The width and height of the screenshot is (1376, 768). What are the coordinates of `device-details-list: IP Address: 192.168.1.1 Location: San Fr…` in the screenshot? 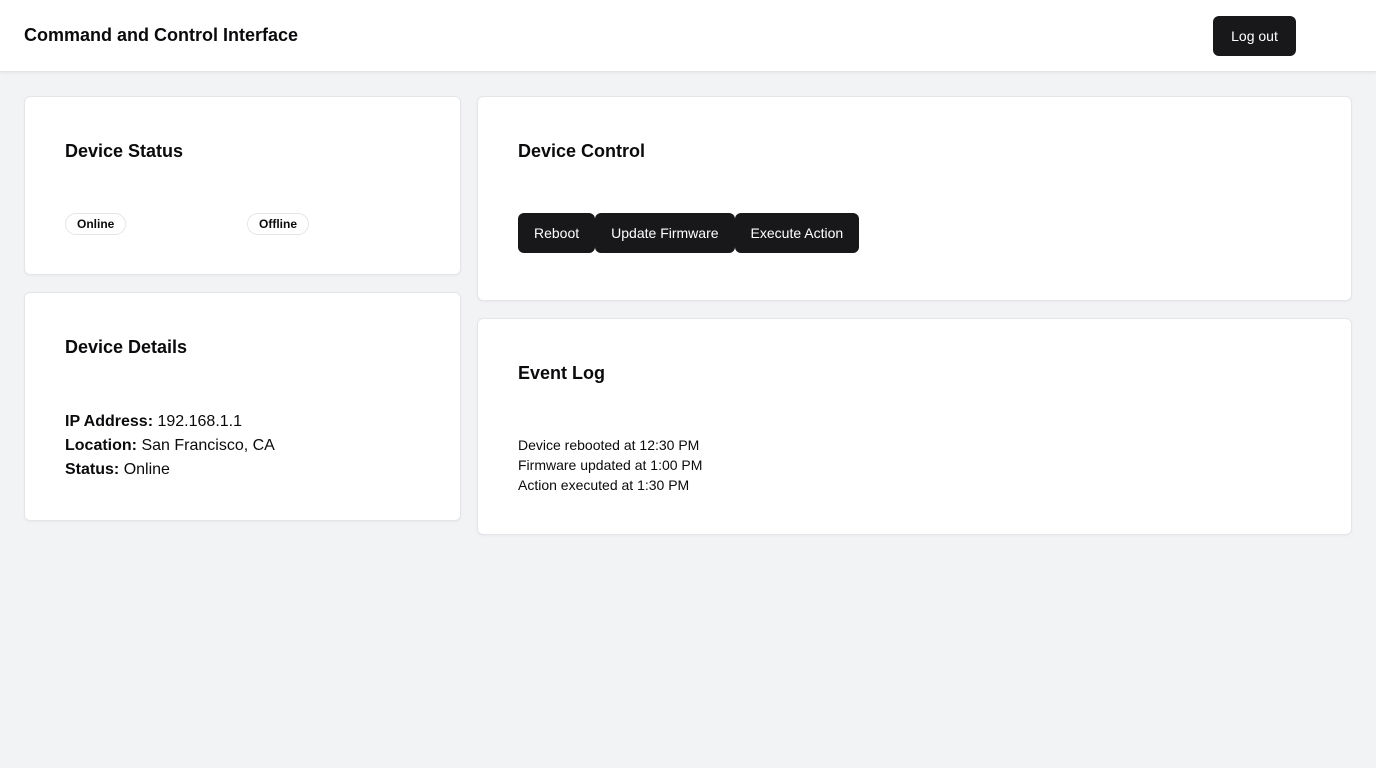 It's located at (170, 446).